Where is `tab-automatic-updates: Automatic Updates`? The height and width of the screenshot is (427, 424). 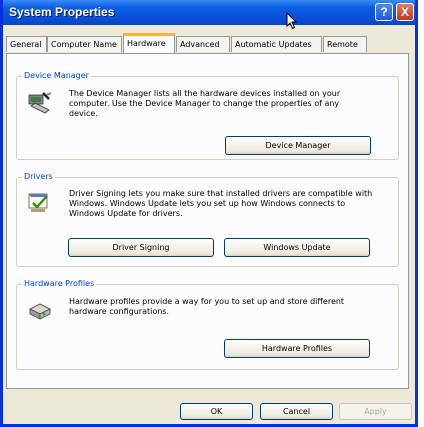
tab-automatic-updates: Automatic Updates is located at coordinates (276, 44).